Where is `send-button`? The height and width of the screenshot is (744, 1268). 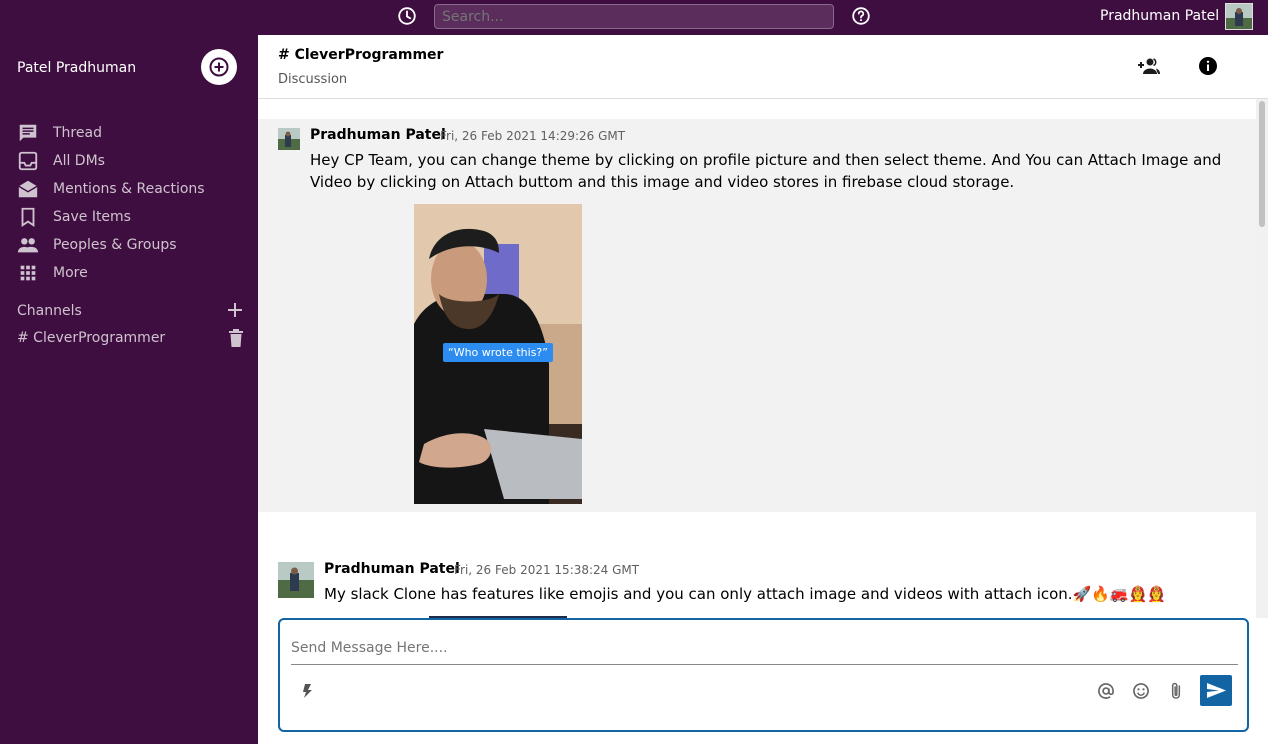 send-button is located at coordinates (1216, 690).